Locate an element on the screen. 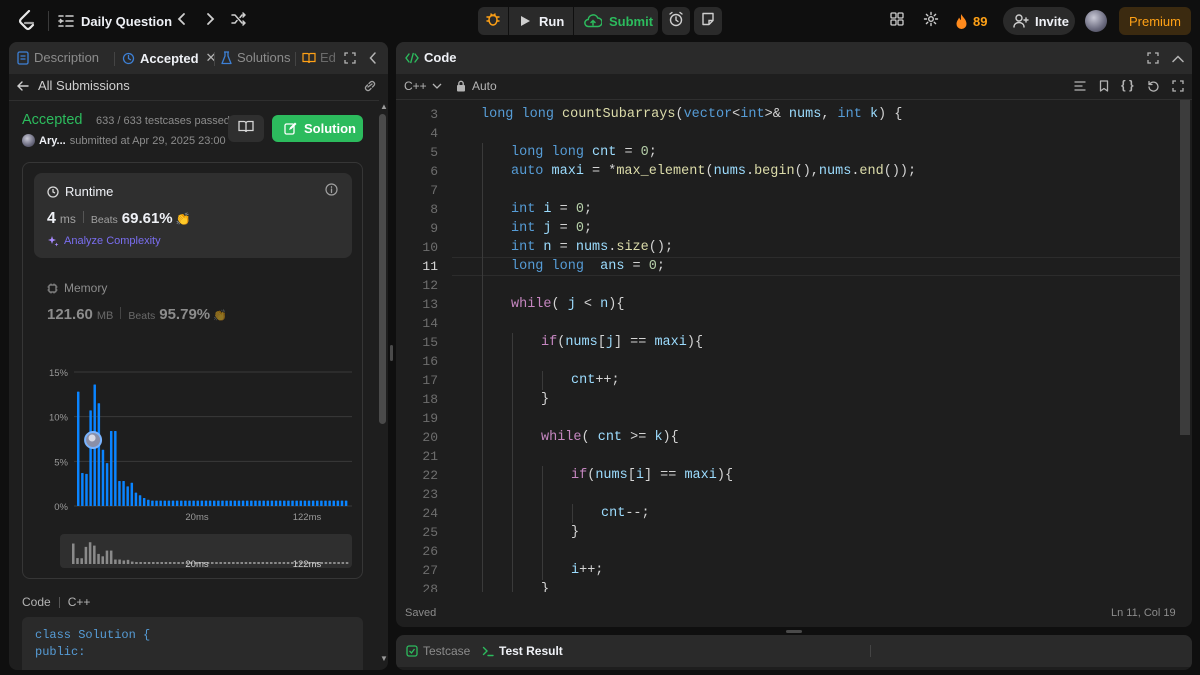 The image size is (1200, 675). reset-code-icon is located at coordinates (1153, 88).